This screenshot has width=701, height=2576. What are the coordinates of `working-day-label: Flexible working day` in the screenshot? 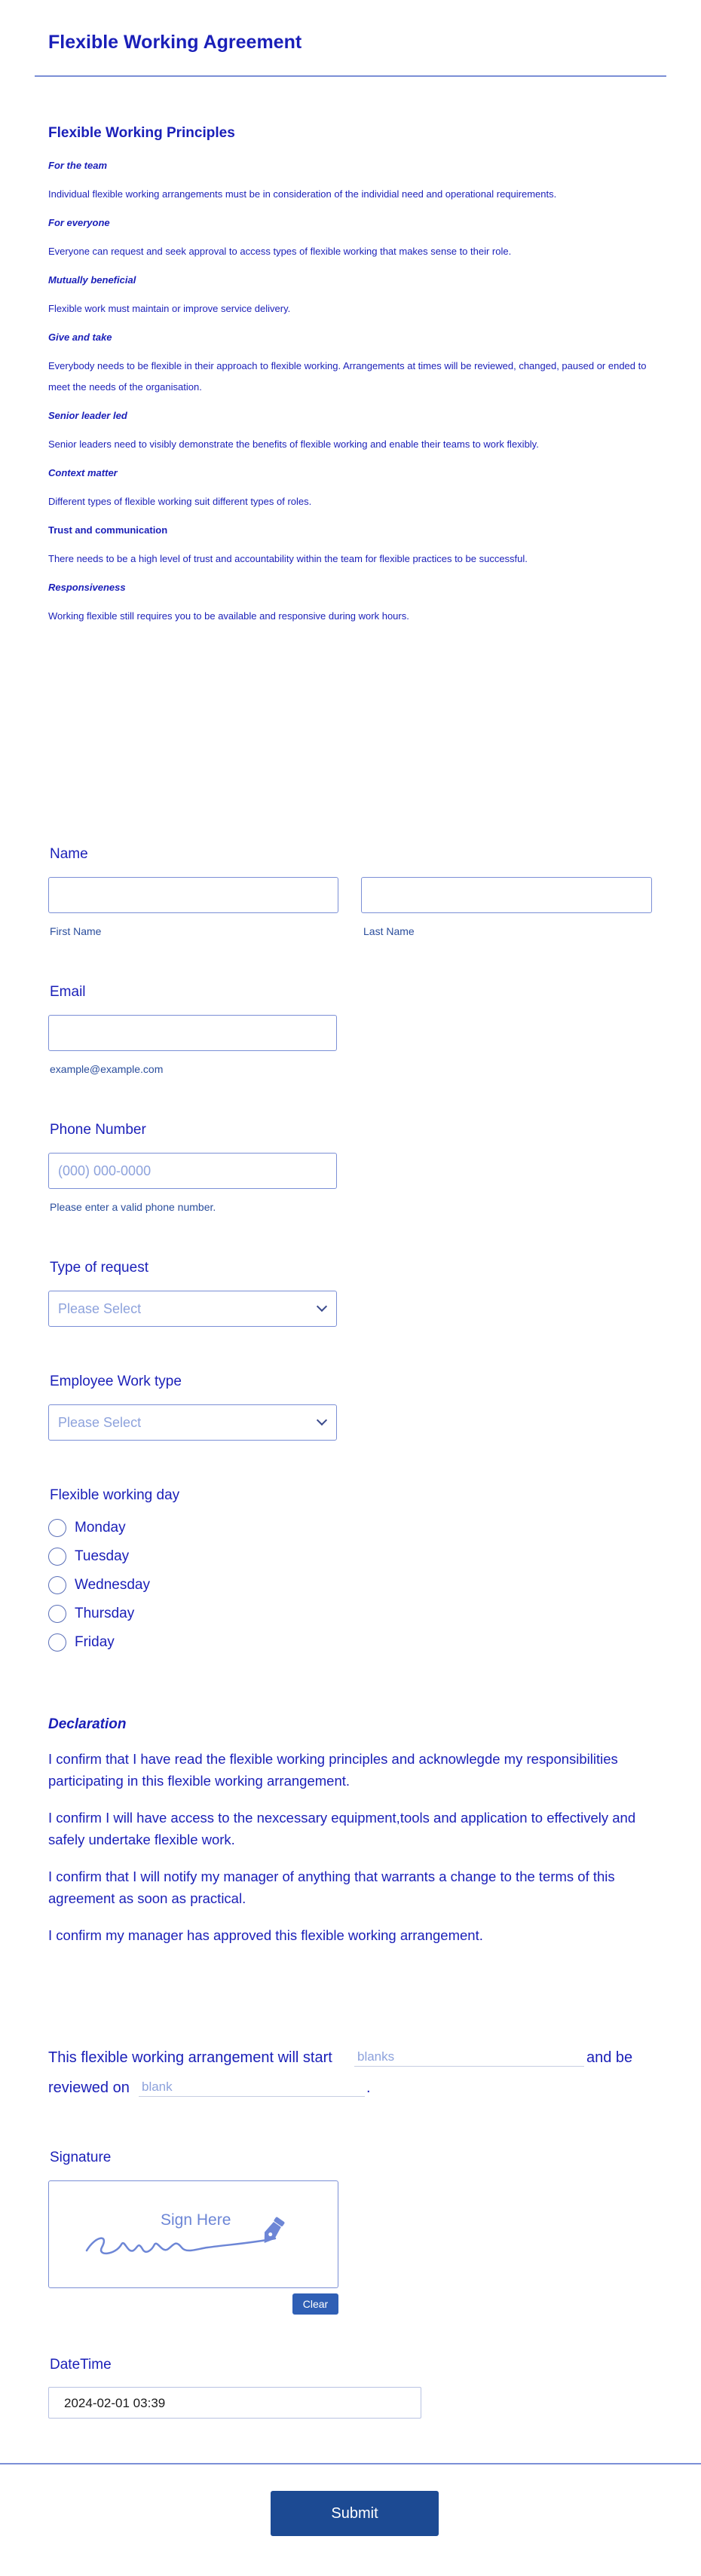 It's located at (115, 1495).